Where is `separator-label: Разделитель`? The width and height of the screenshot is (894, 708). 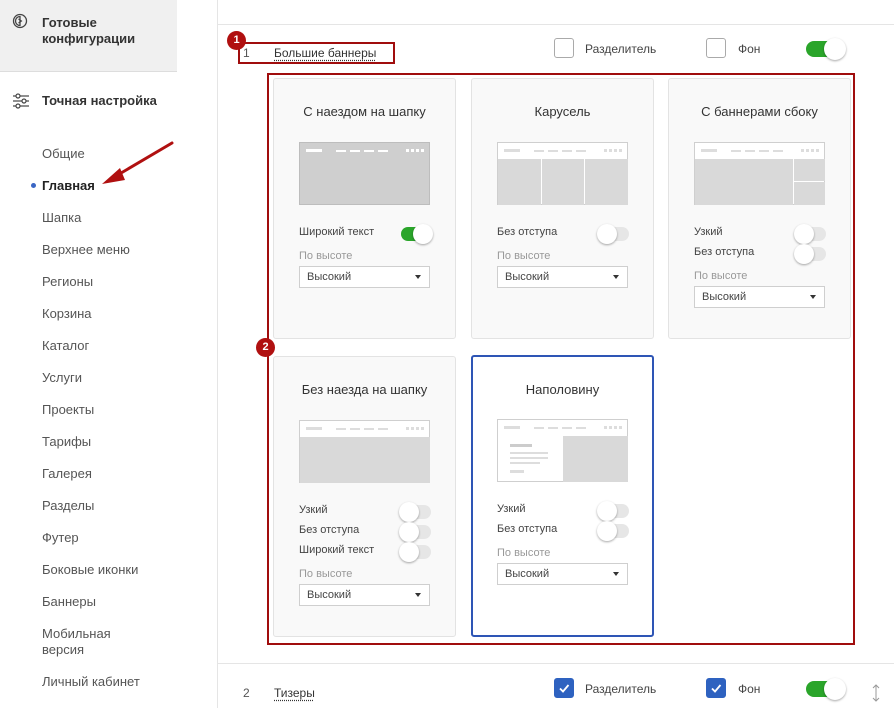
separator-label: Разделитель is located at coordinates (621, 49).